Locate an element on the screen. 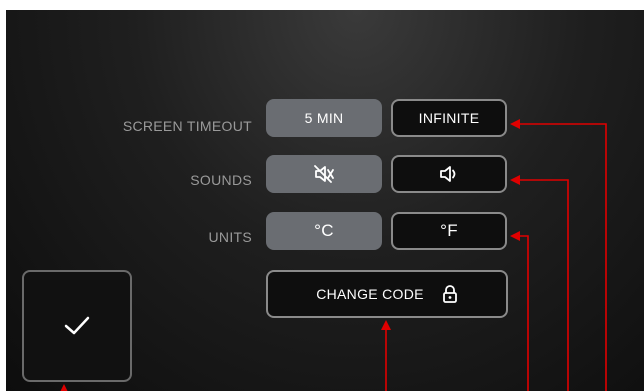 The height and width of the screenshot is (391, 644). units-fahrenheit-label: °F is located at coordinates (449, 230).